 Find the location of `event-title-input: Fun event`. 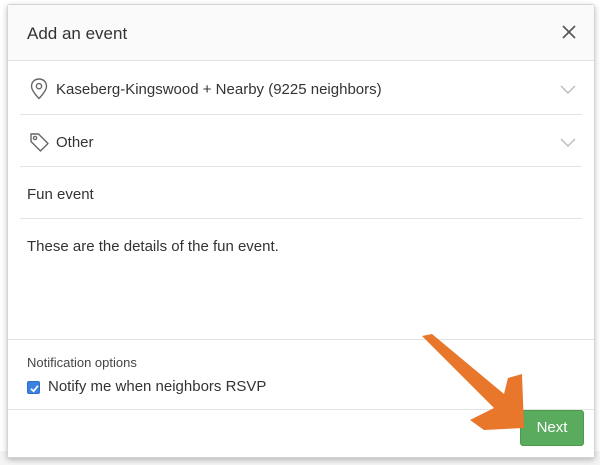

event-title-input: Fun event is located at coordinates (301, 193).